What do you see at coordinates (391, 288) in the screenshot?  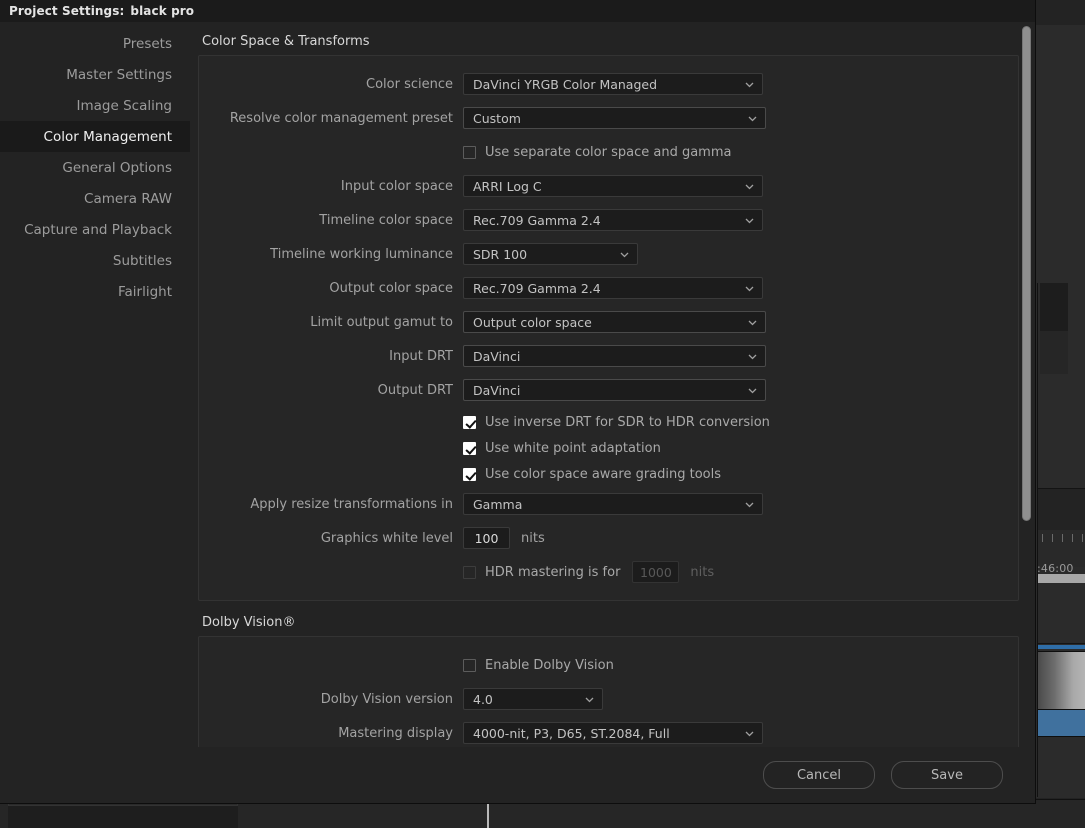 I see `label-output-color-space: Output color space` at bounding box center [391, 288].